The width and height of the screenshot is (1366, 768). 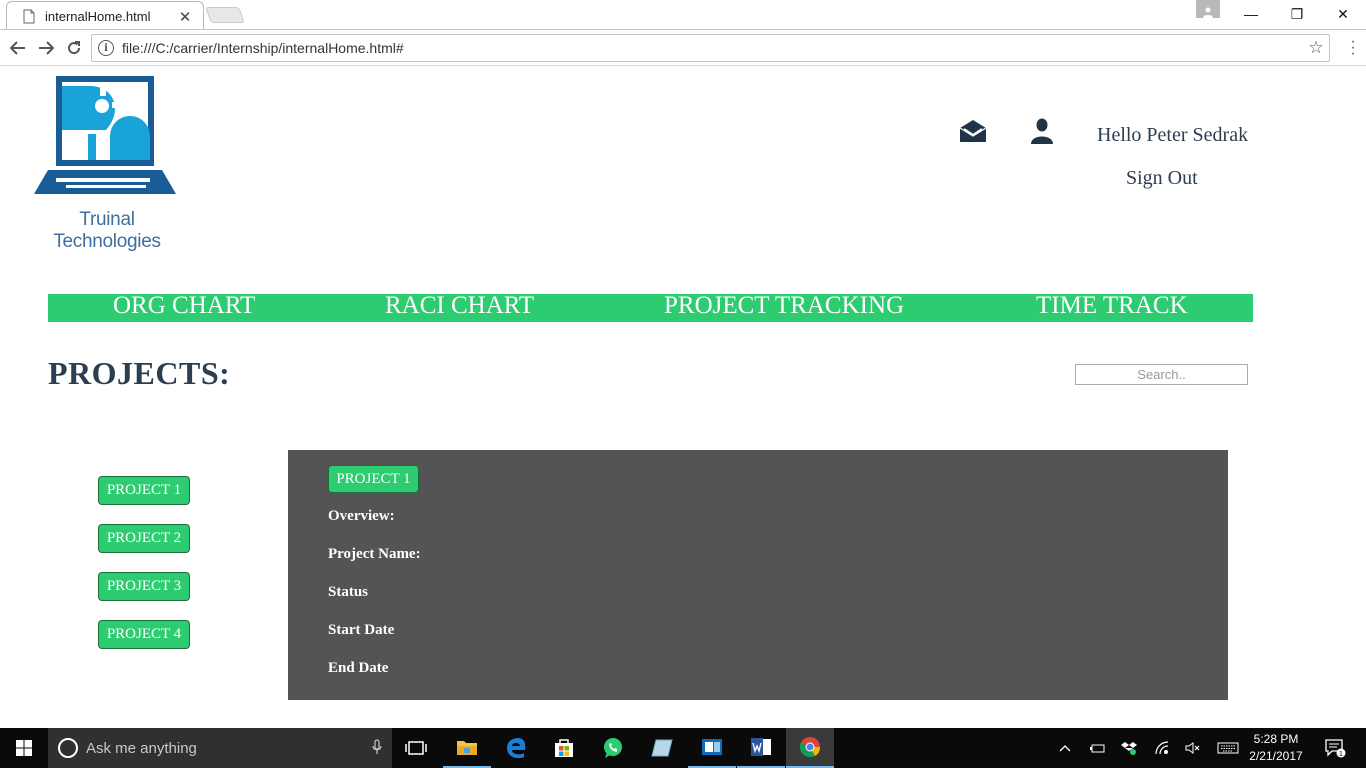 What do you see at coordinates (1316, 48) in the screenshot?
I see `bookmark-star-icon: ☆` at bounding box center [1316, 48].